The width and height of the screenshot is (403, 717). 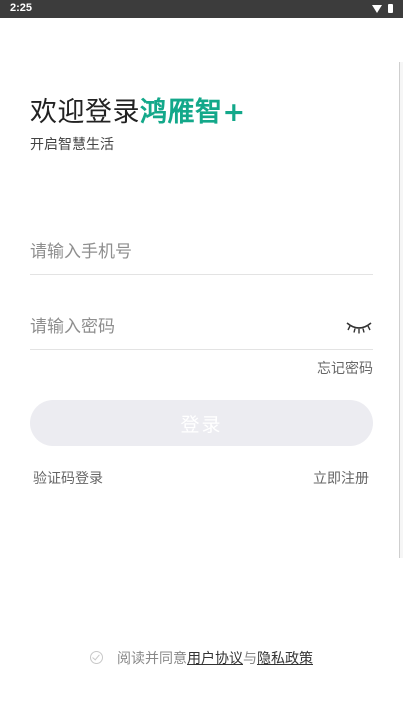 What do you see at coordinates (215, 659) in the screenshot?
I see `terms-link: 用户协议` at bounding box center [215, 659].